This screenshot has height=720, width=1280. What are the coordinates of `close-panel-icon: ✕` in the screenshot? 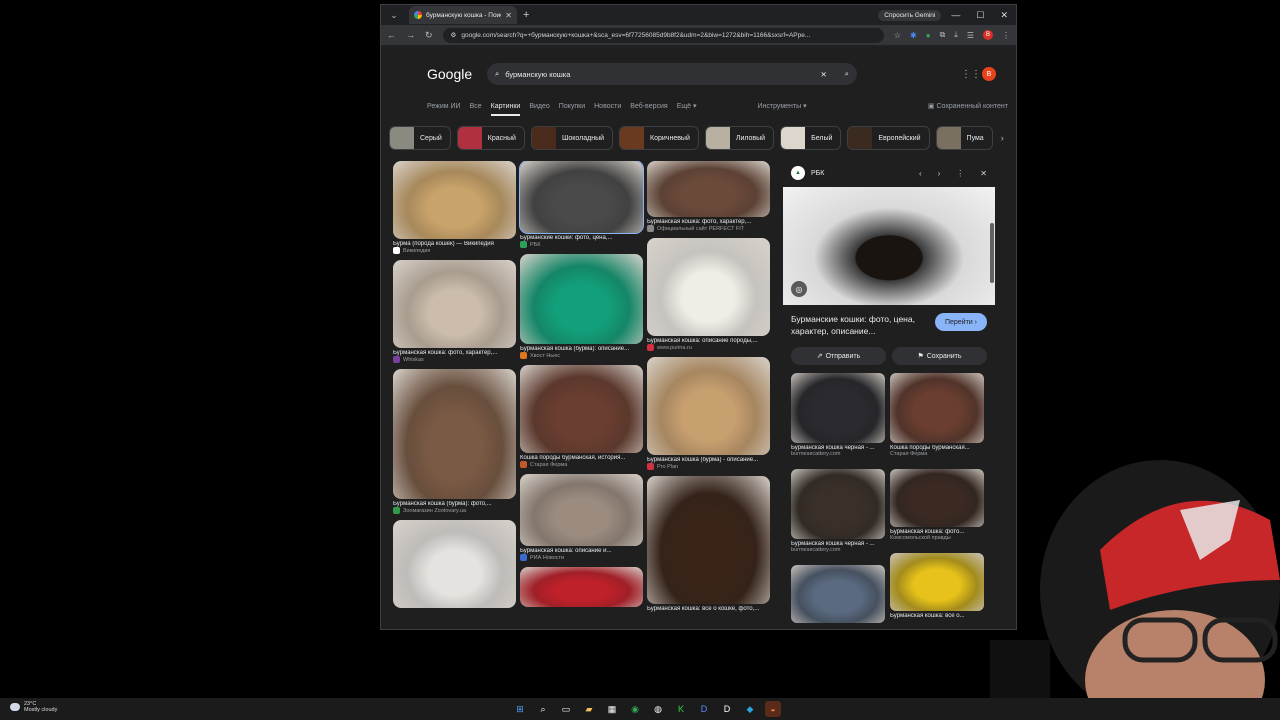 It's located at (983, 173).